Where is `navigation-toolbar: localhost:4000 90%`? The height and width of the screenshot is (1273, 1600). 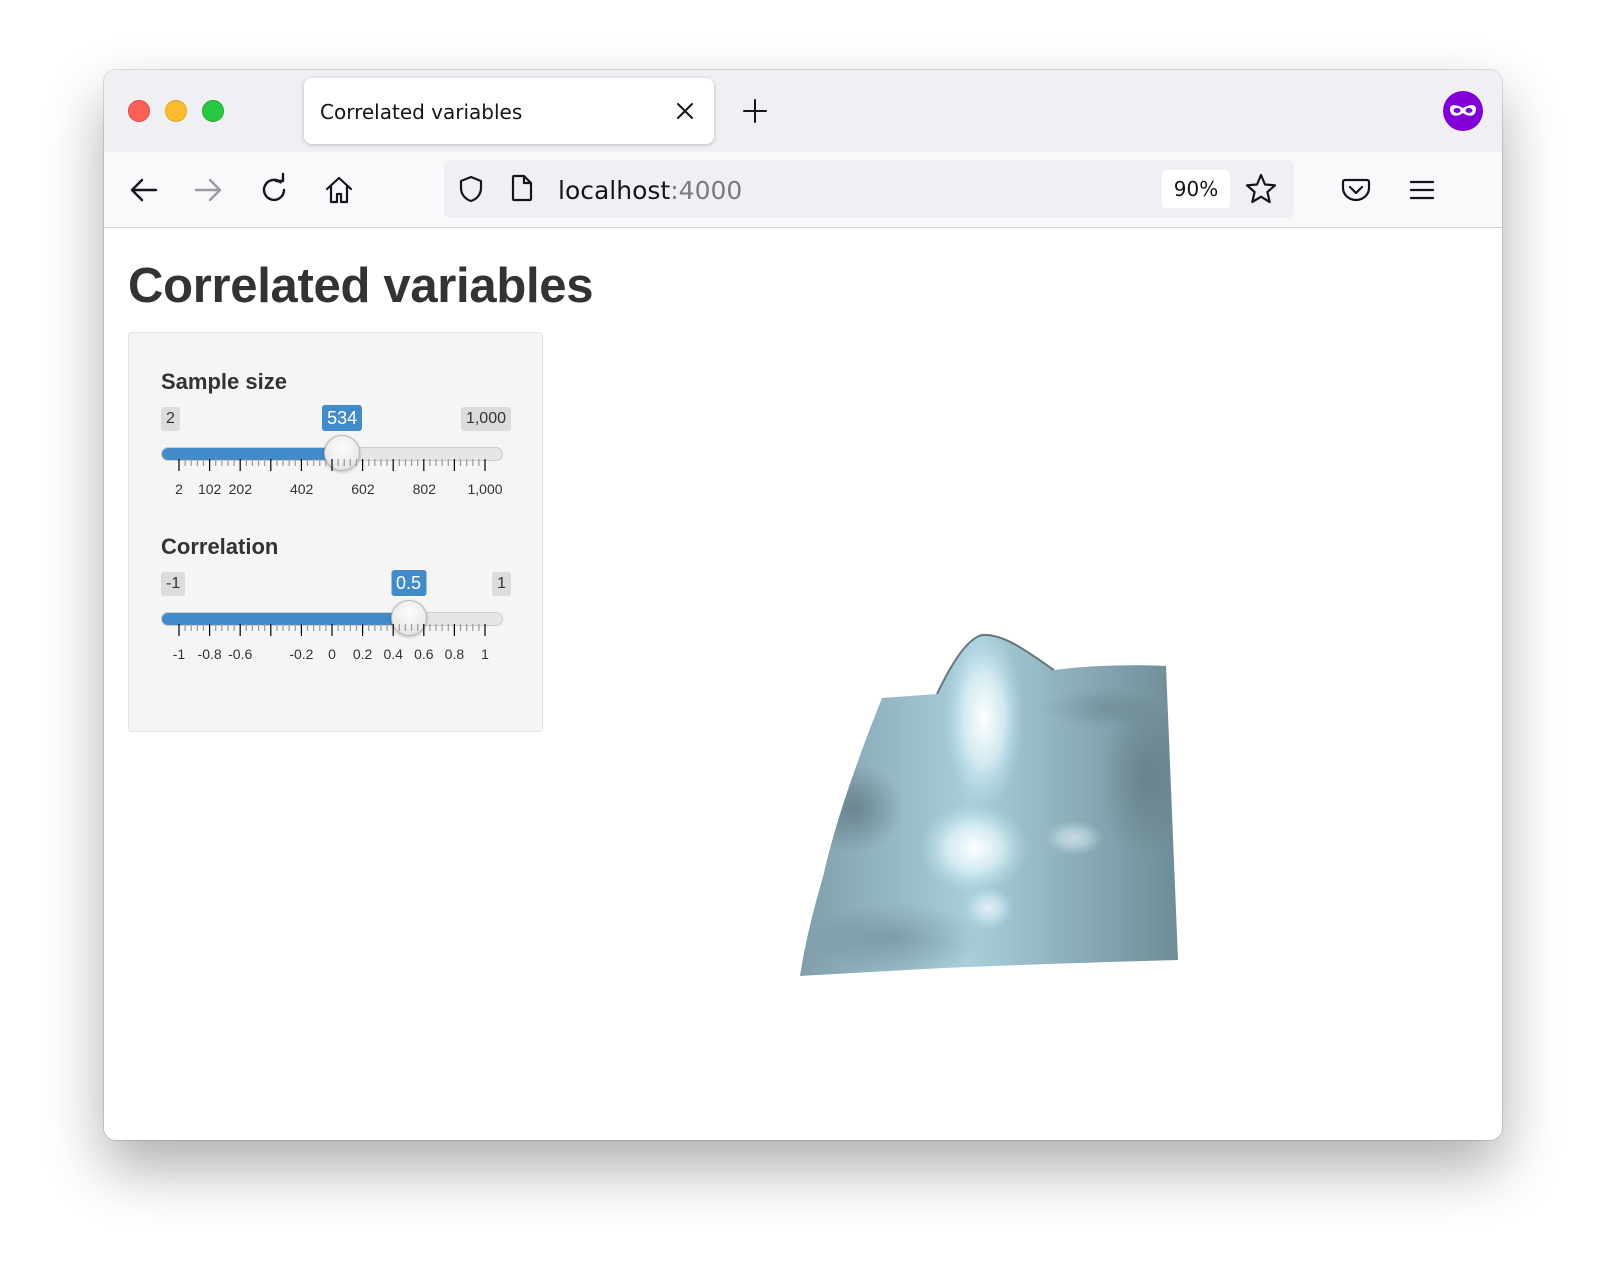
navigation-toolbar: localhost:4000 90% is located at coordinates (803, 190).